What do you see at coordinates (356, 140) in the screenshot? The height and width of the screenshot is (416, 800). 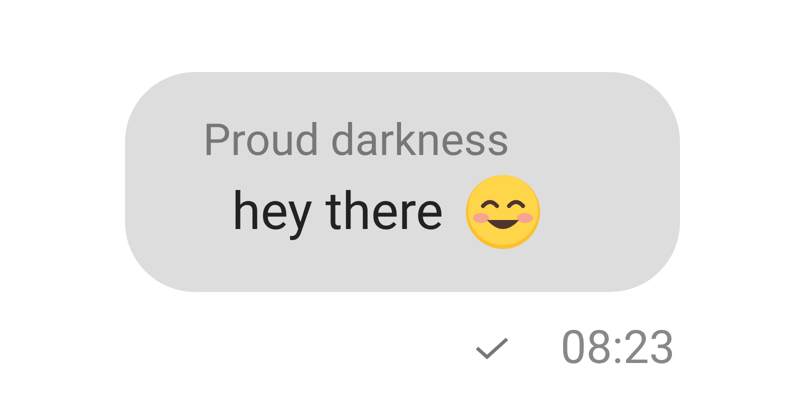 I see `sender-name: Proud darkness` at bounding box center [356, 140].